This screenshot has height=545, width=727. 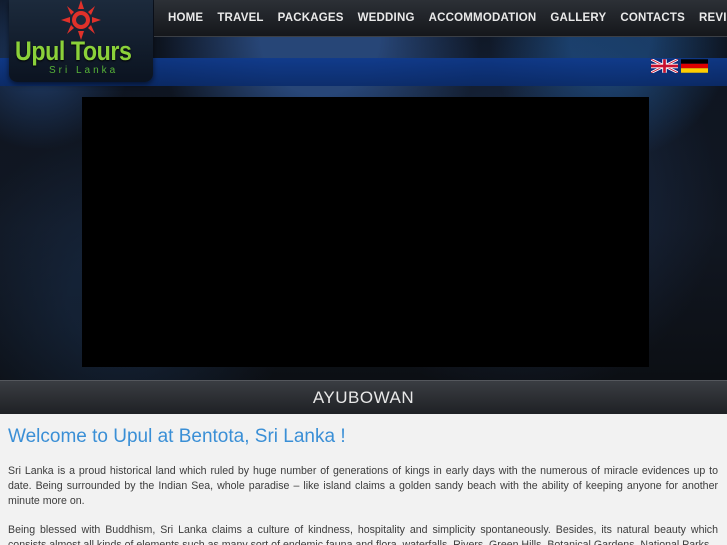 What do you see at coordinates (709, 18) in the screenshot?
I see `nav-reviews: REVIEWS` at bounding box center [709, 18].